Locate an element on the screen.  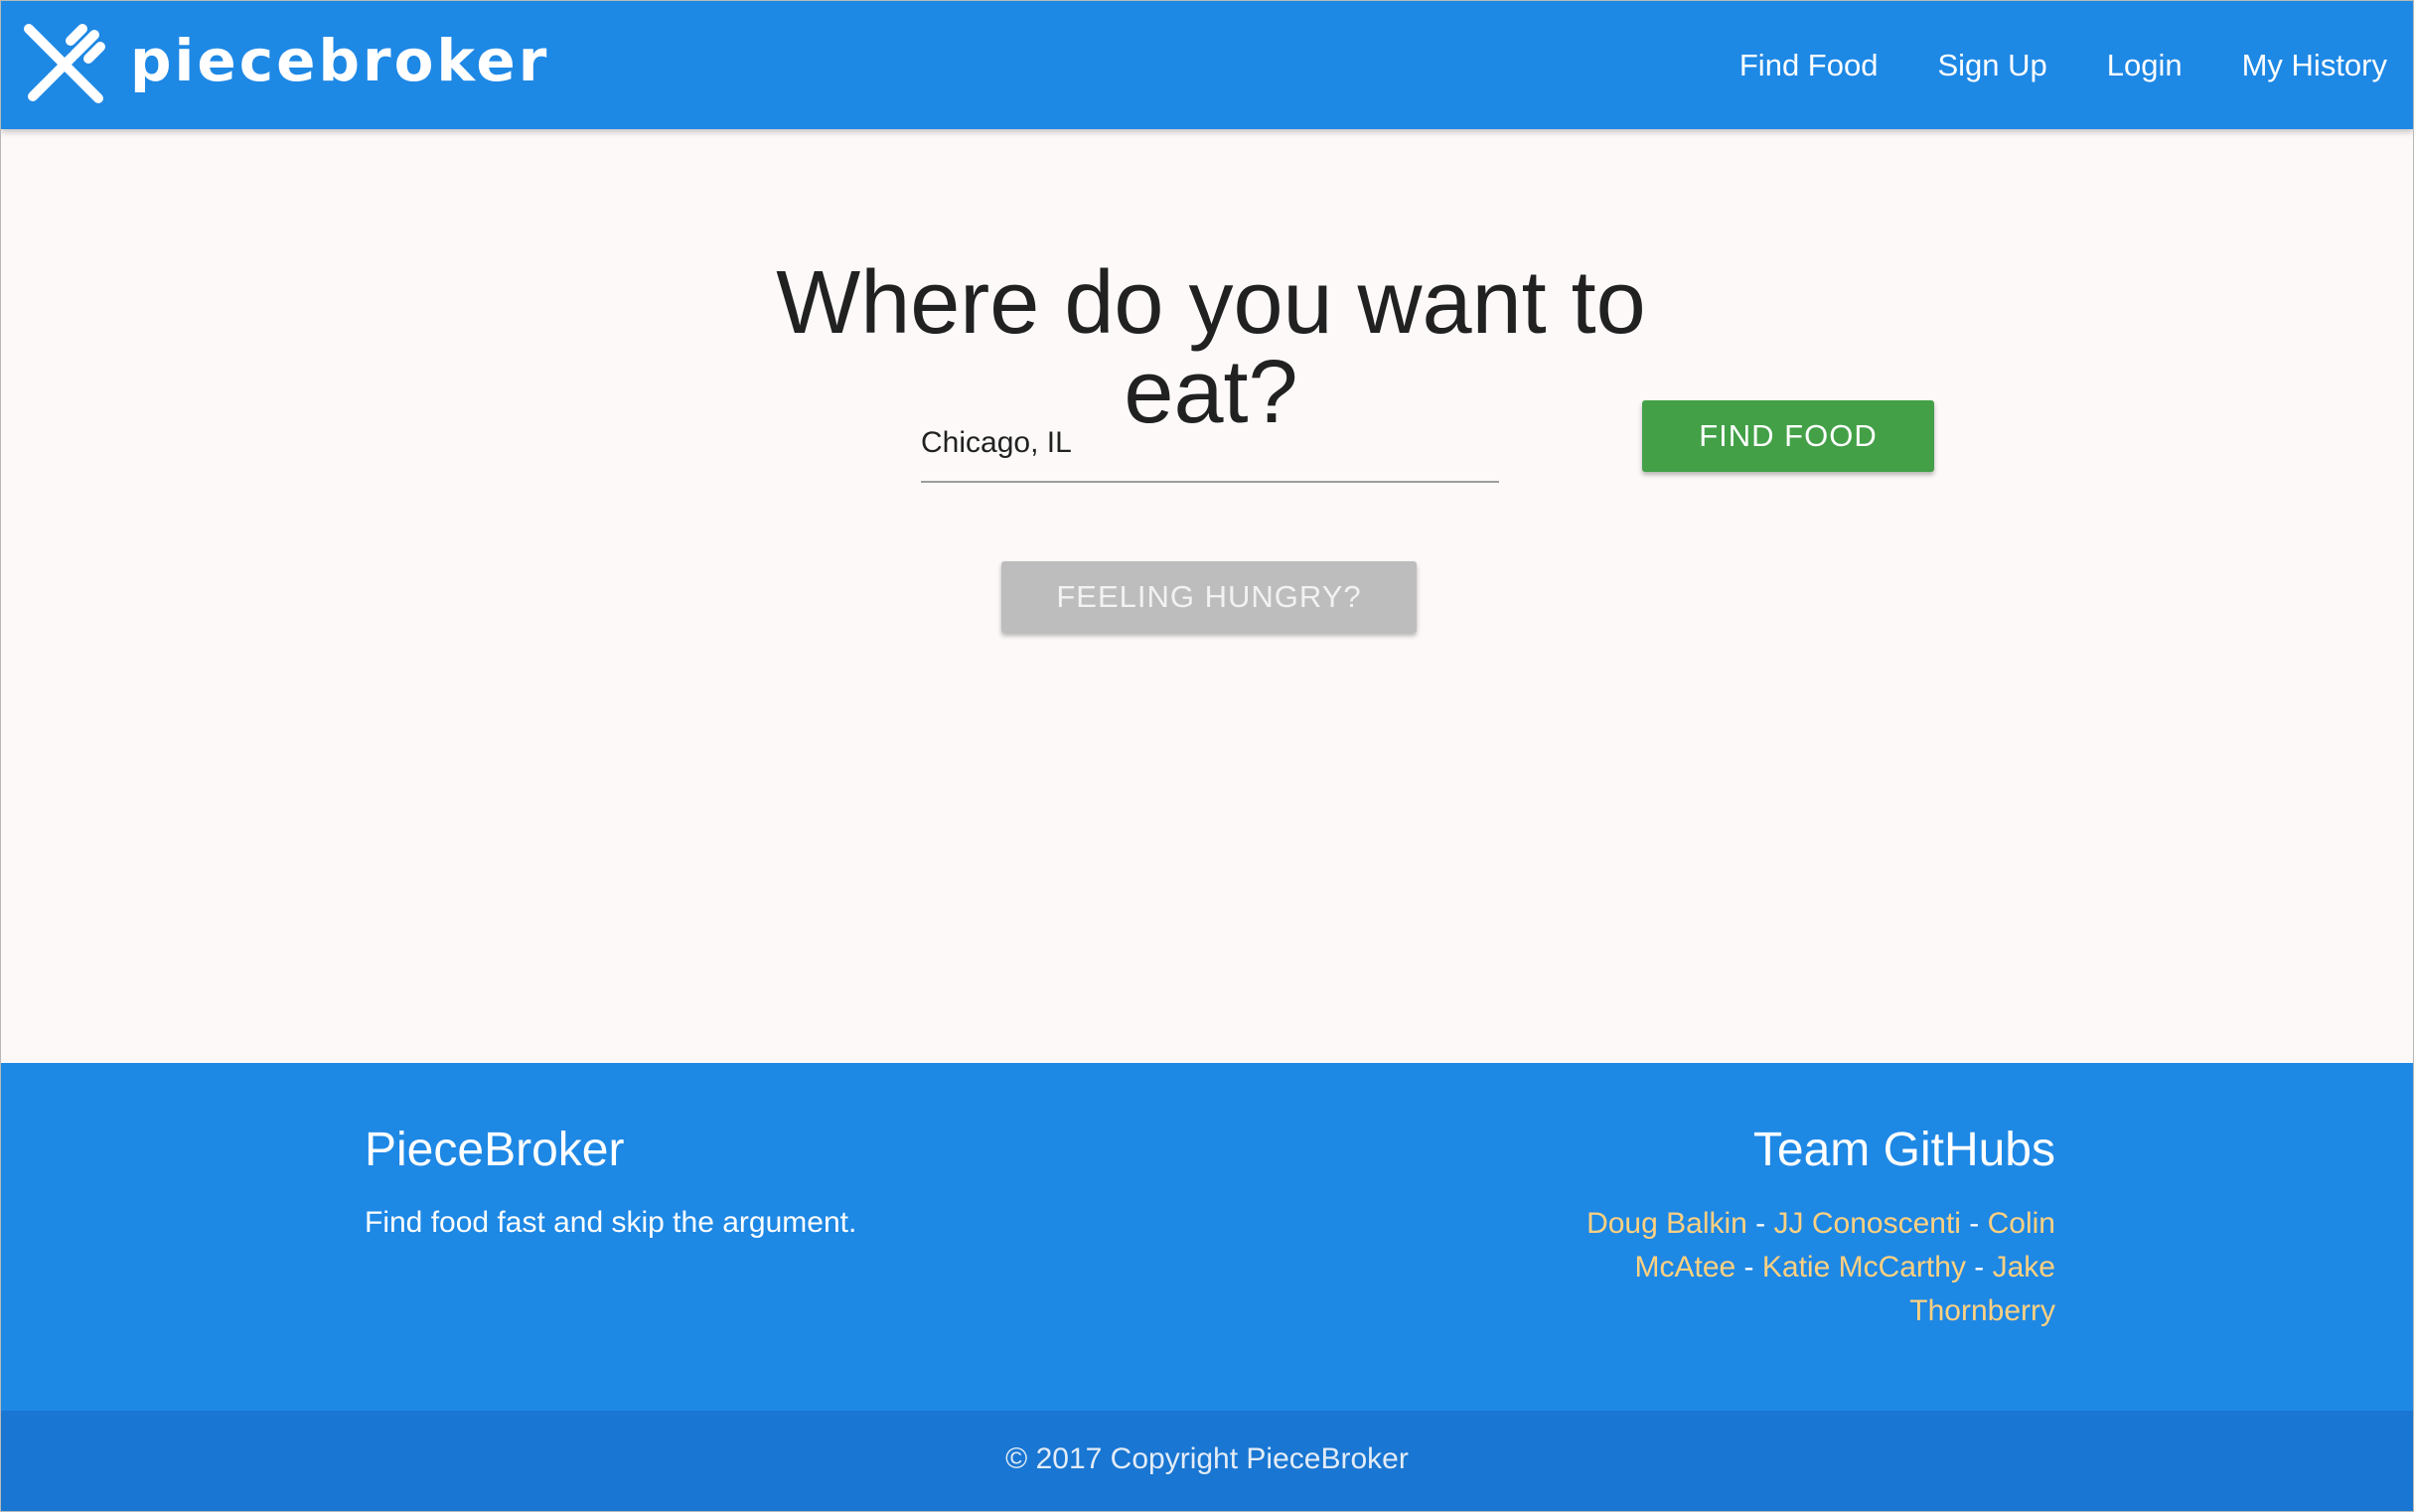
location-field is located at coordinates (1210, 444).